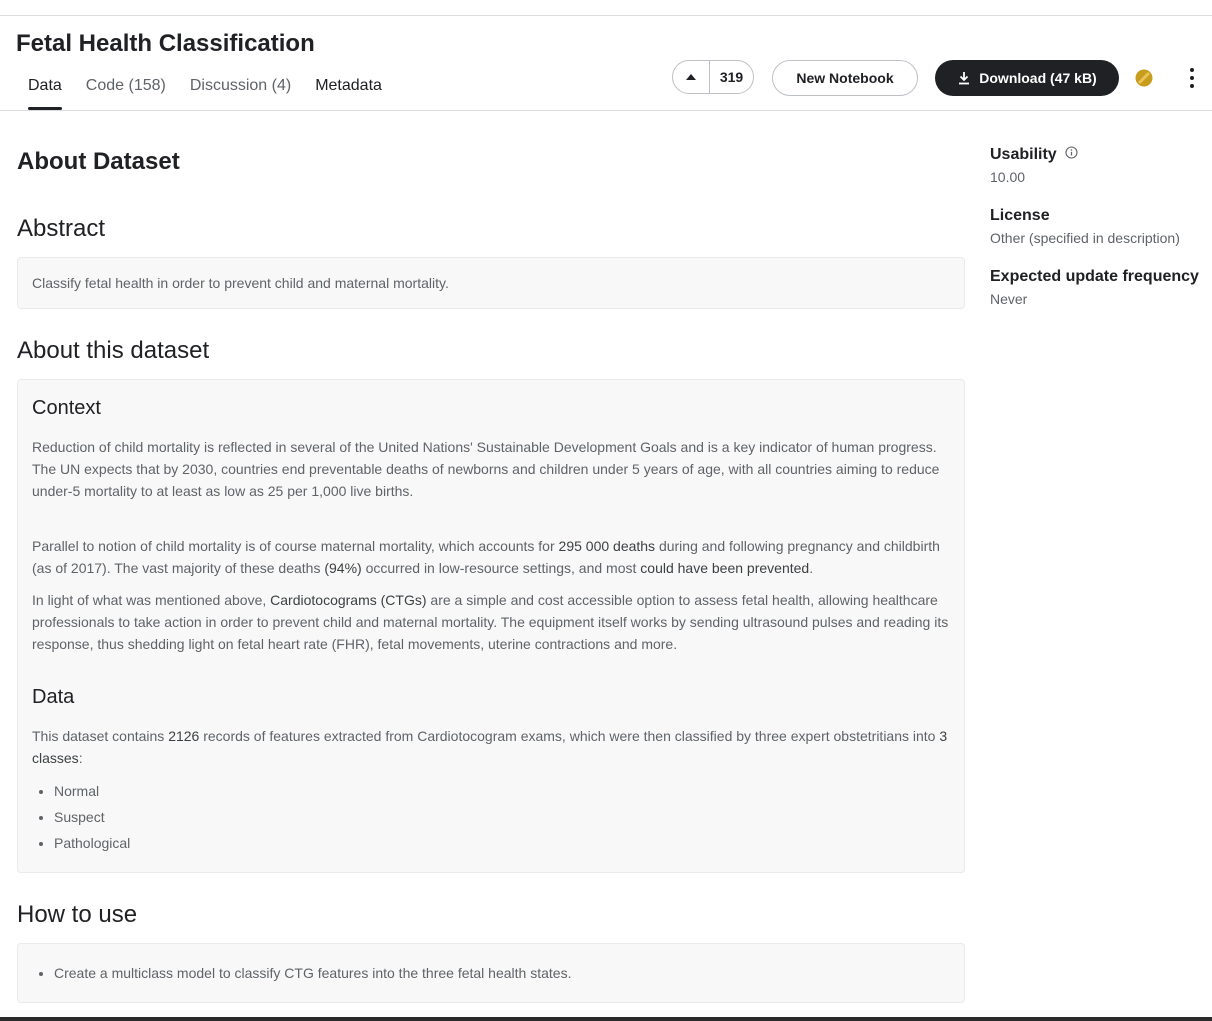 The image size is (1212, 1021). I want to click on context-p3-ctgs: Cardiotocograms (CTGs), so click(348, 600).